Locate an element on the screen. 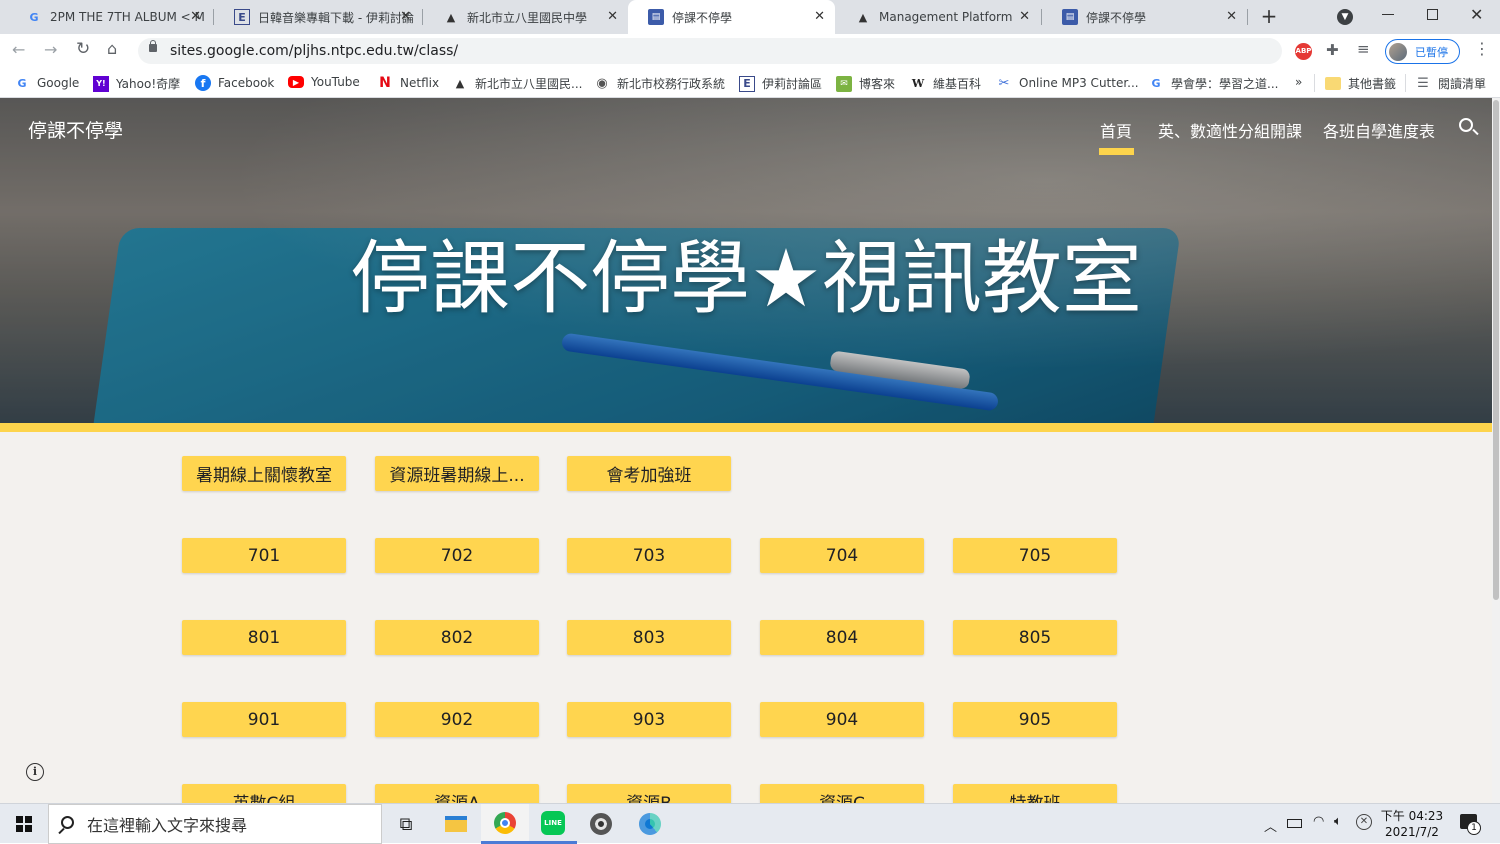  reload-icon: ↻ is located at coordinates (83, 49).